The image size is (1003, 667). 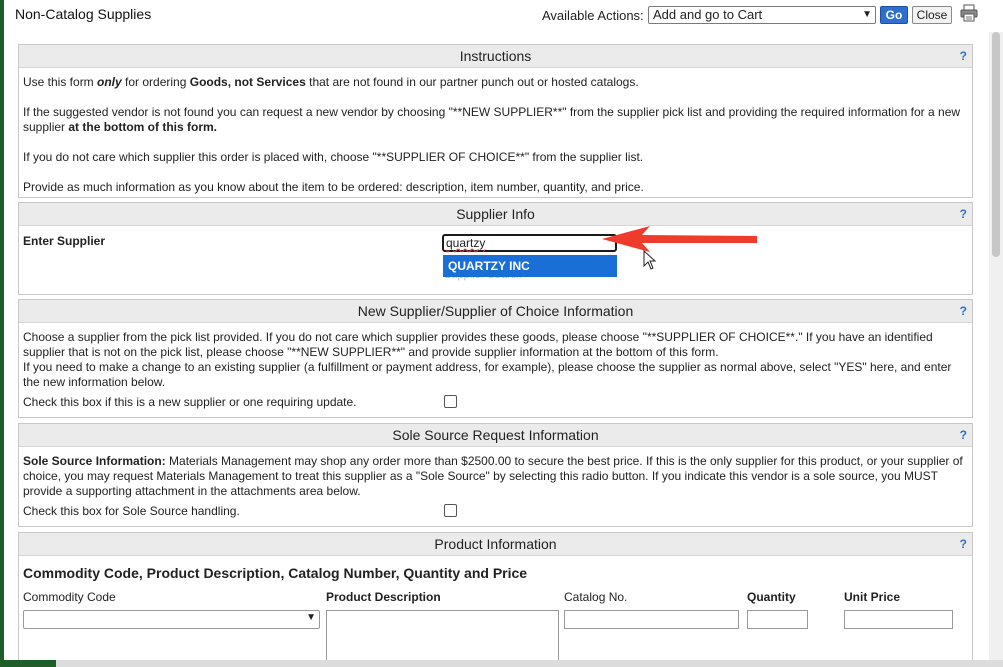 I want to click on catalog-no-label: Catalog No., so click(x=596, y=597).